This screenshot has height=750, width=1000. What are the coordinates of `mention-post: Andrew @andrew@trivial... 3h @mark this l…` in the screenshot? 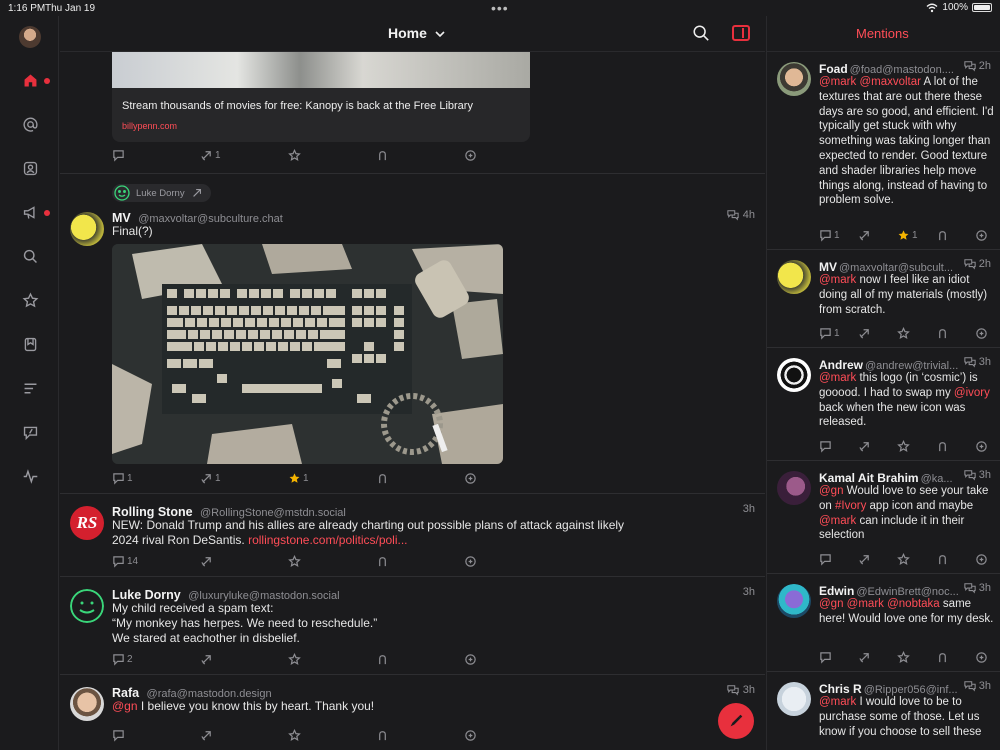 It's located at (883, 404).